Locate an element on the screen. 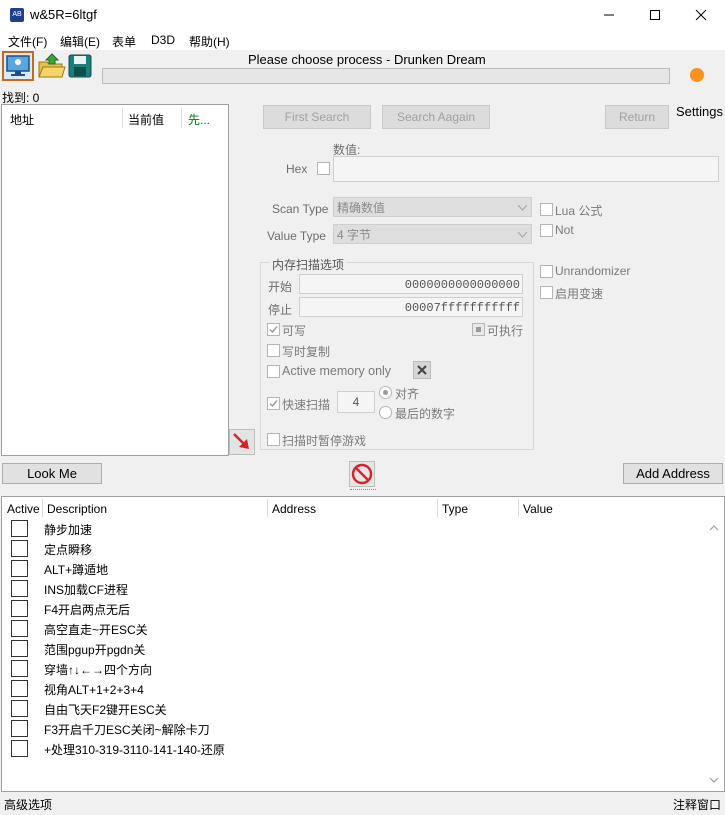 This screenshot has height=815, width=725. settings-link: Settings is located at coordinates (699, 111).